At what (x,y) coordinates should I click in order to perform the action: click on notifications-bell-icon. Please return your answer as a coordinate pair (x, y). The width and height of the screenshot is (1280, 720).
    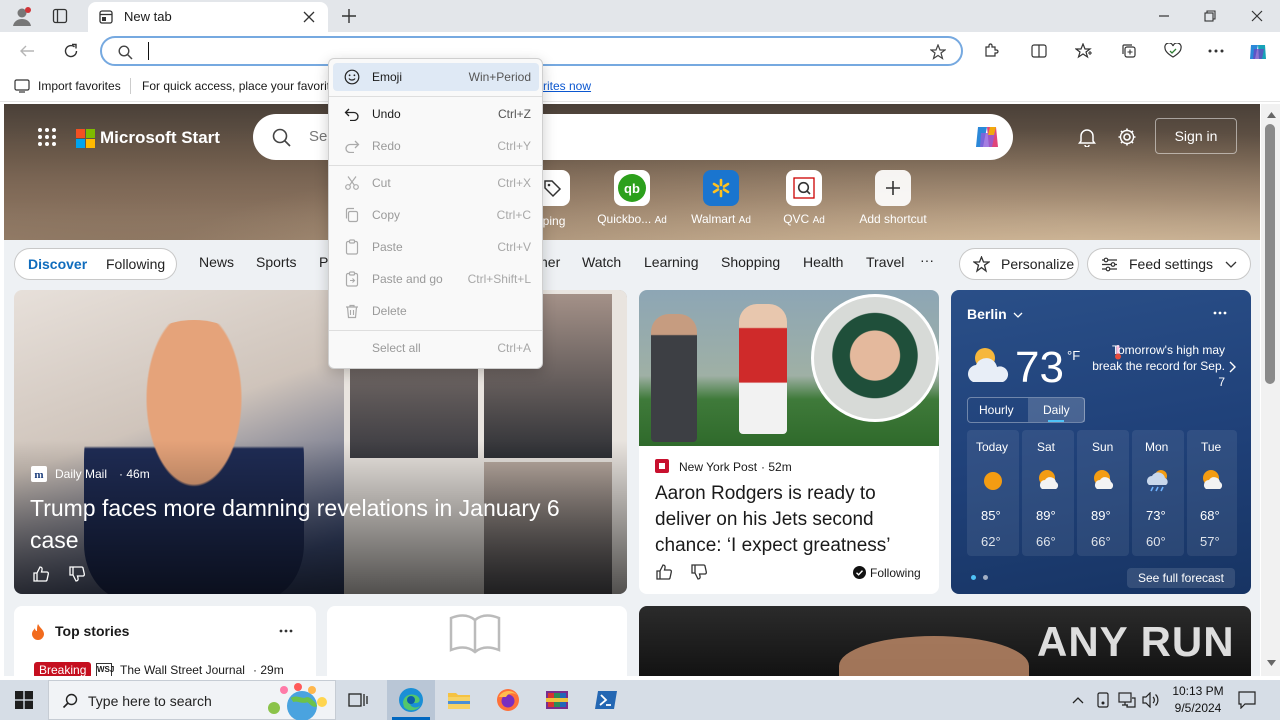
    Looking at the image, I should click on (1087, 137).